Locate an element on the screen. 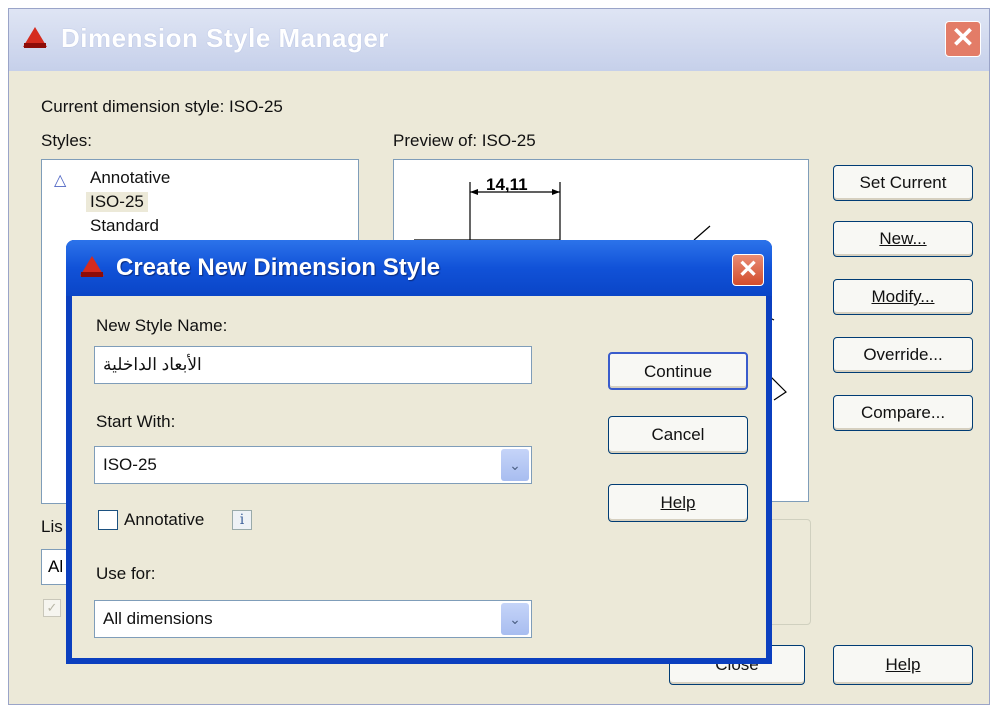 The width and height of the screenshot is (995, 710). set-current-button: Set Current is located at coordinates (903, 183).